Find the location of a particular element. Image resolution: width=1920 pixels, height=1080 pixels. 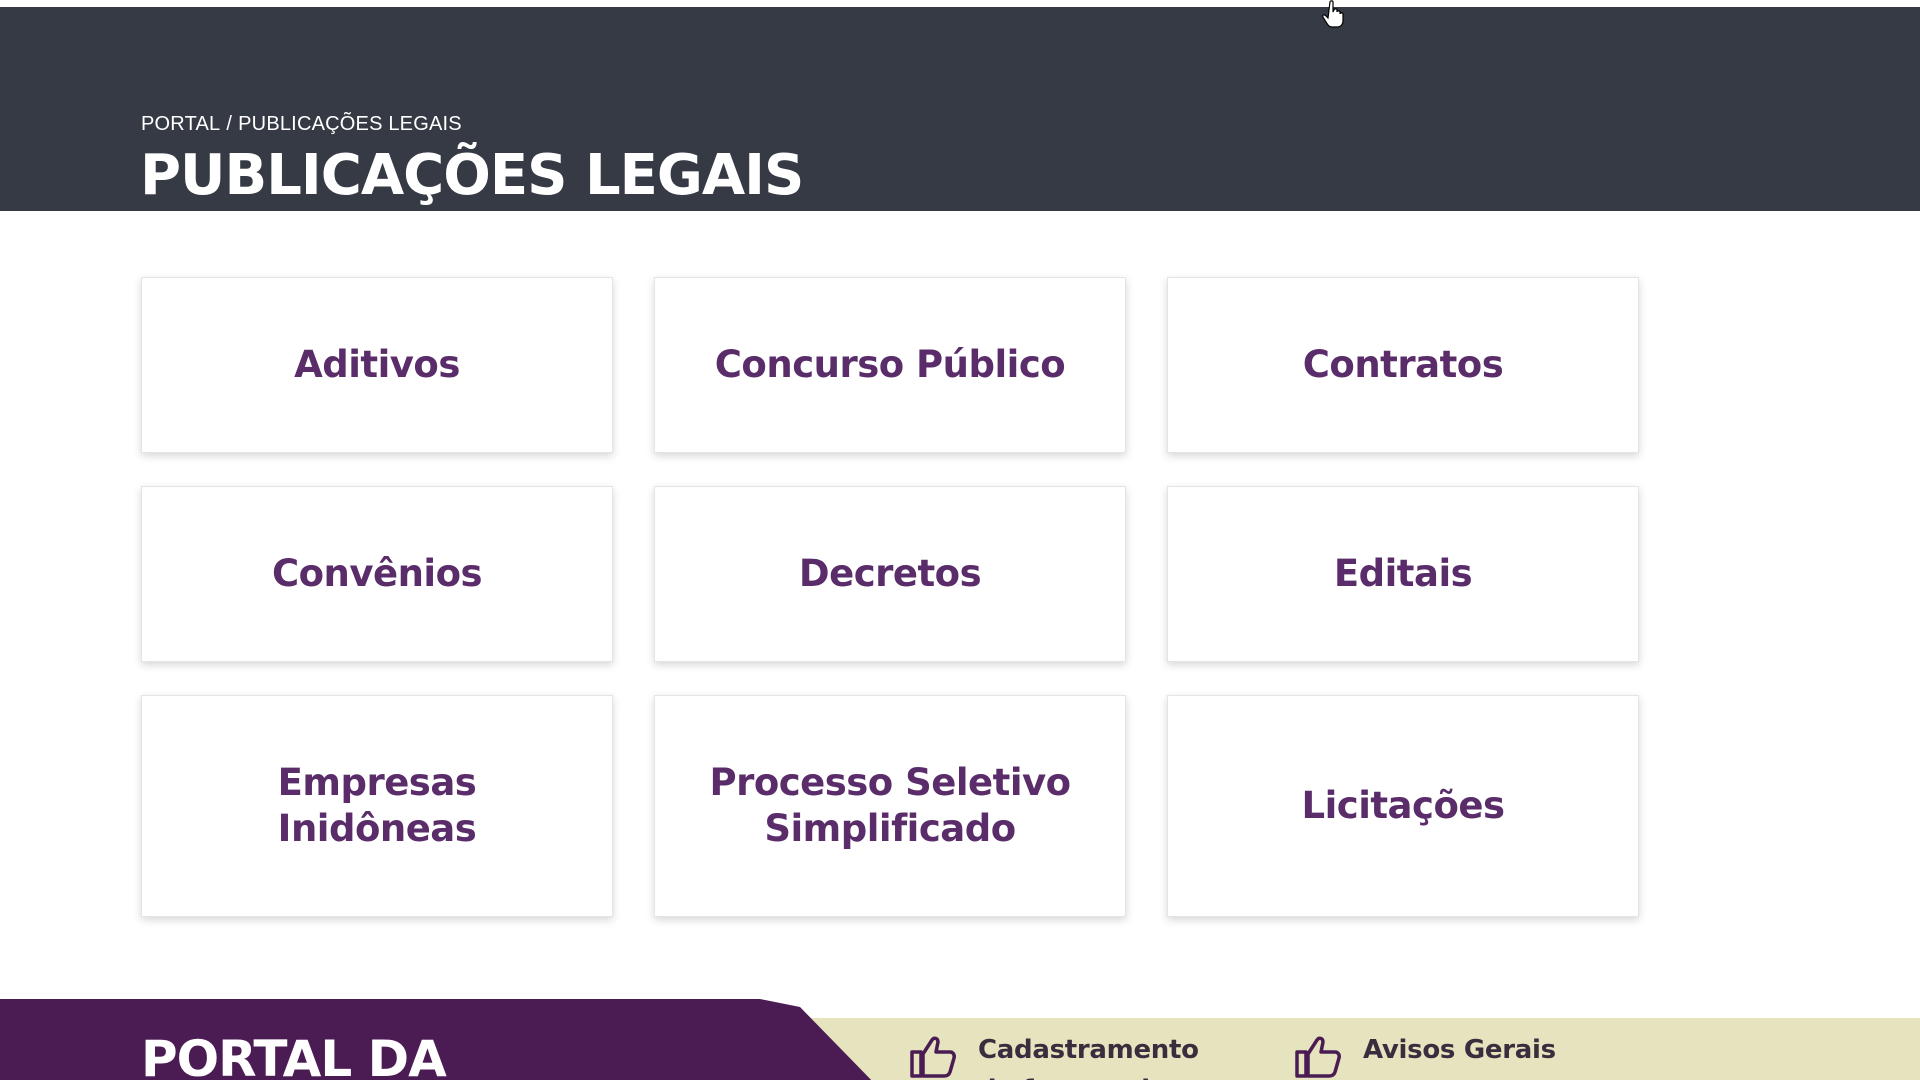

category-card-label: Convênios is located at coordinates (377, 573).